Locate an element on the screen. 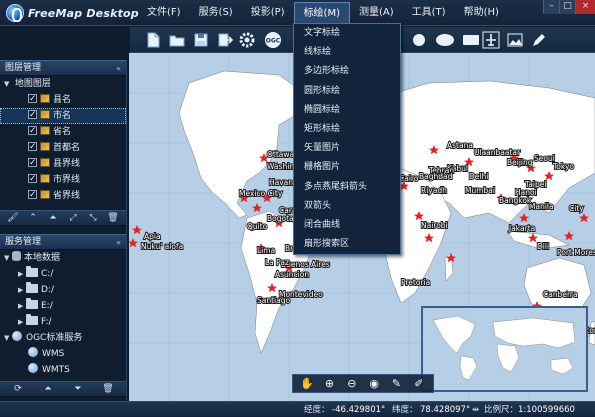 The width and height of the screenshot is (595, 417). layer-tree-root: ▼ 地图图层 is located at coordinates (63, 84).